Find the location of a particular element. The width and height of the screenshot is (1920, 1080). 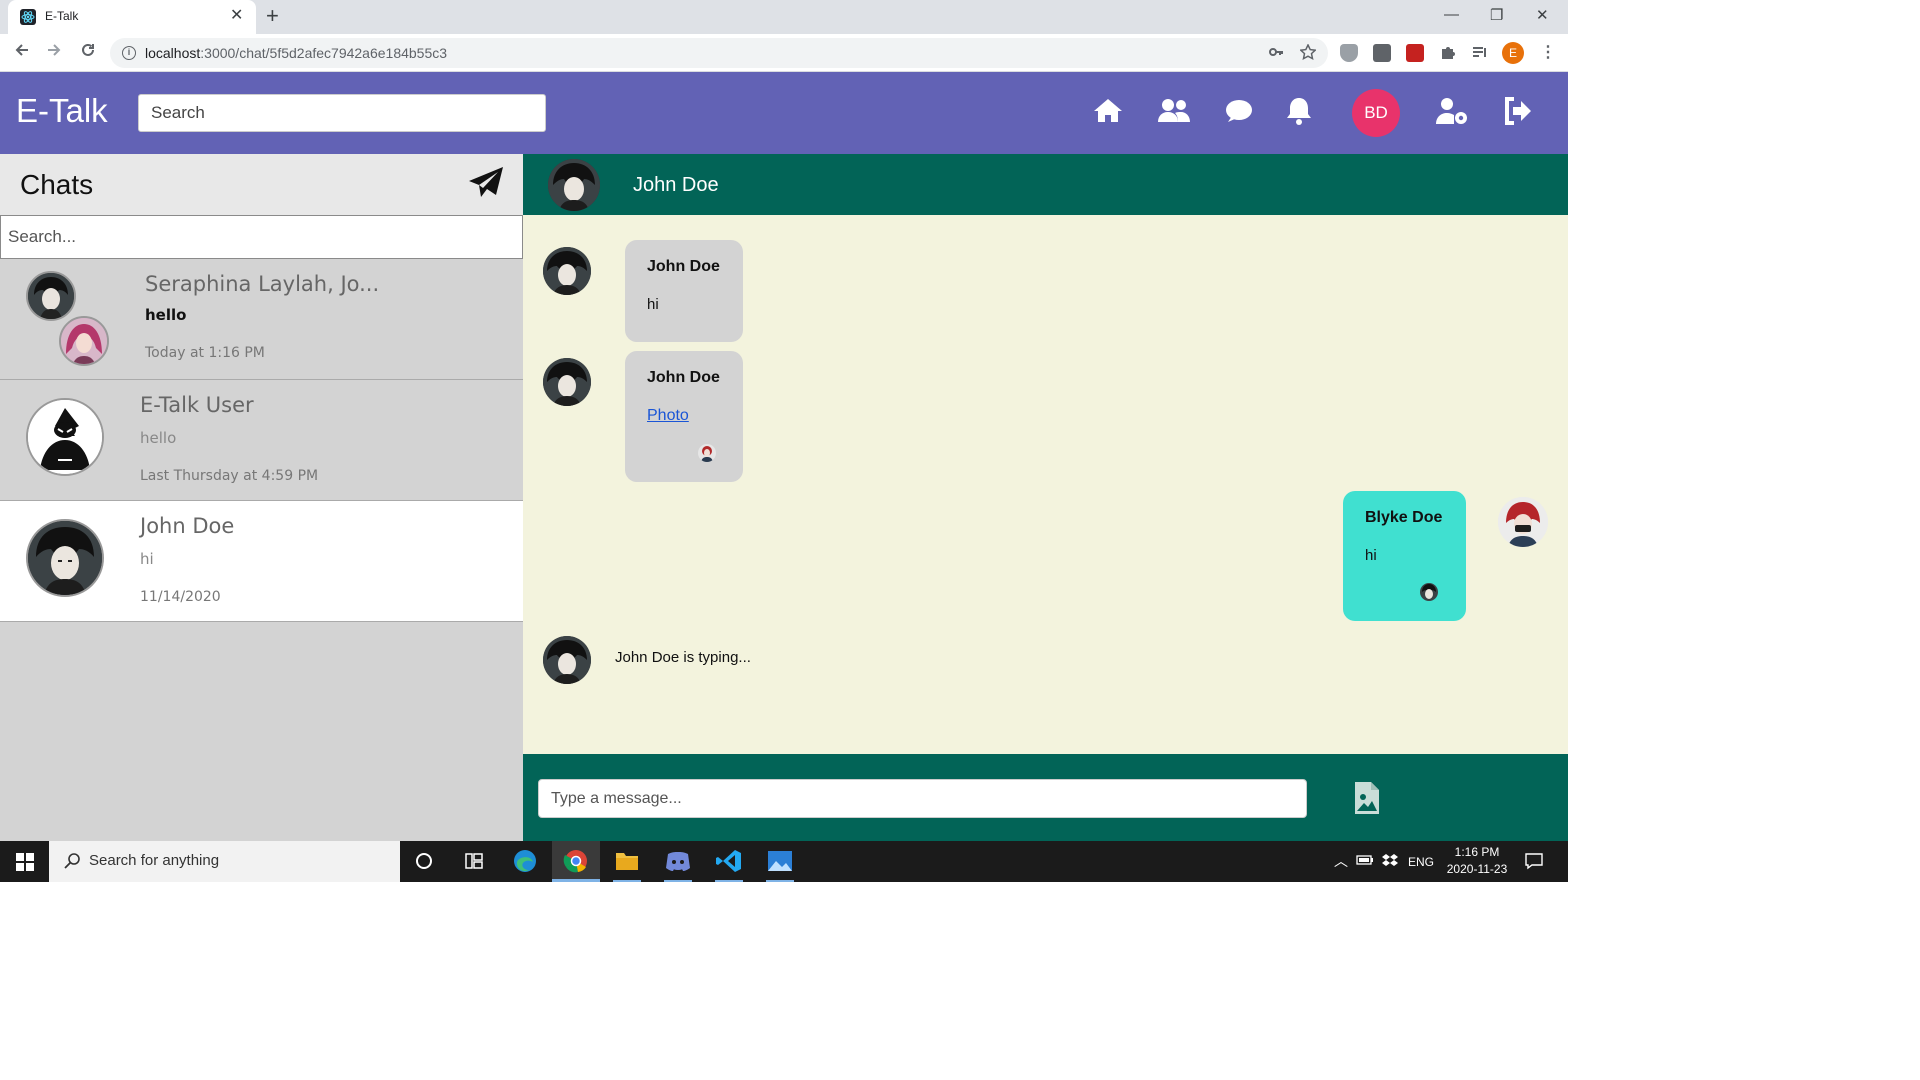

cortana-icon is located at coordinates (424, 861).